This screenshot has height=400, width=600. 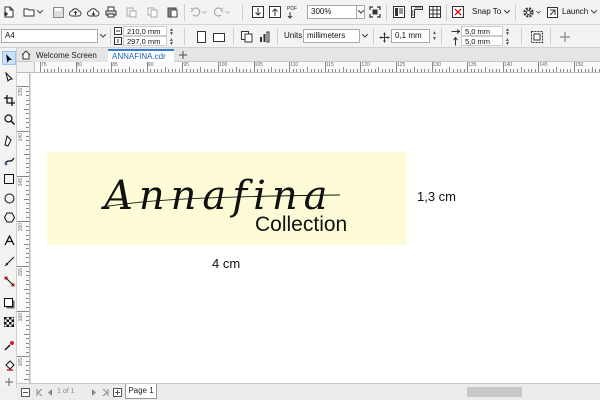 What do you see at coordinates (150, 65) in the screenshot?
I see `ruler-tick-label: 90` at bounding box center [150, 65].